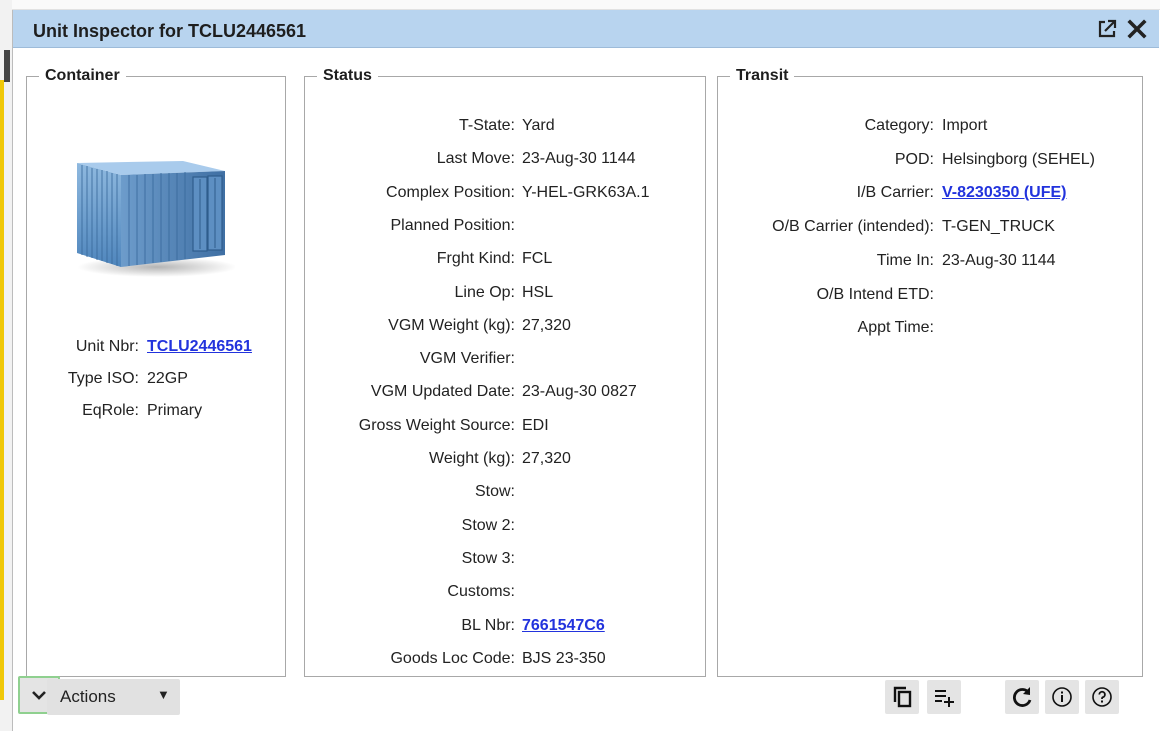 This screenshot has width=1160, height=731. I want to click on field-label: Time In:, so click(905, 260).